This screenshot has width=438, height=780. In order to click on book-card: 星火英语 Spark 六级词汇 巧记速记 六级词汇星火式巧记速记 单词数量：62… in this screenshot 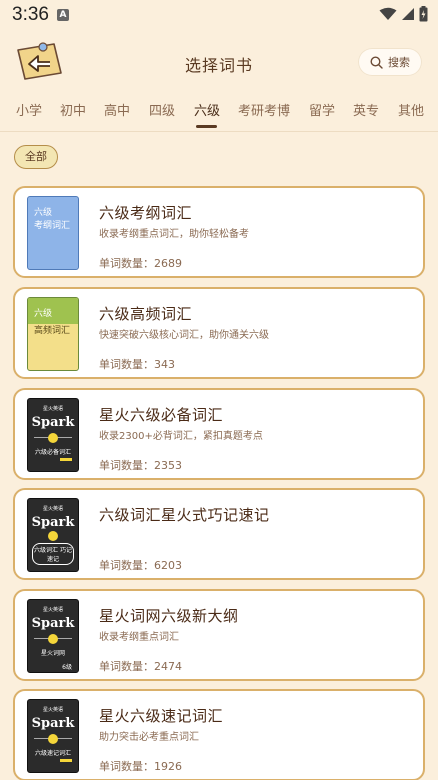, I will do `click(219, 534)`.